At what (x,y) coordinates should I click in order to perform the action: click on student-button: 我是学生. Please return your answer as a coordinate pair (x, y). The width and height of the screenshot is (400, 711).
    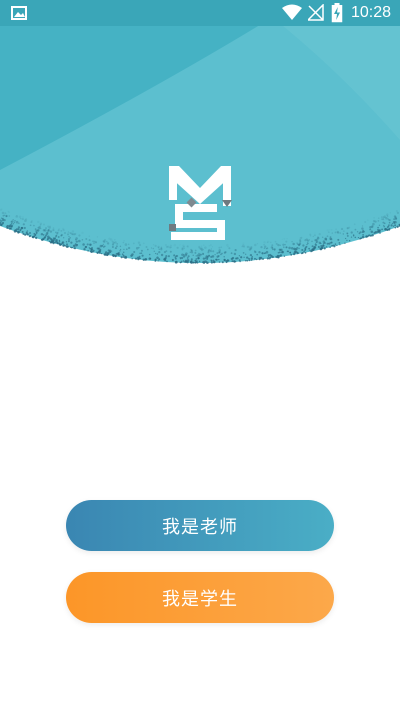
    Looking at the image, I should click on (200, 597).